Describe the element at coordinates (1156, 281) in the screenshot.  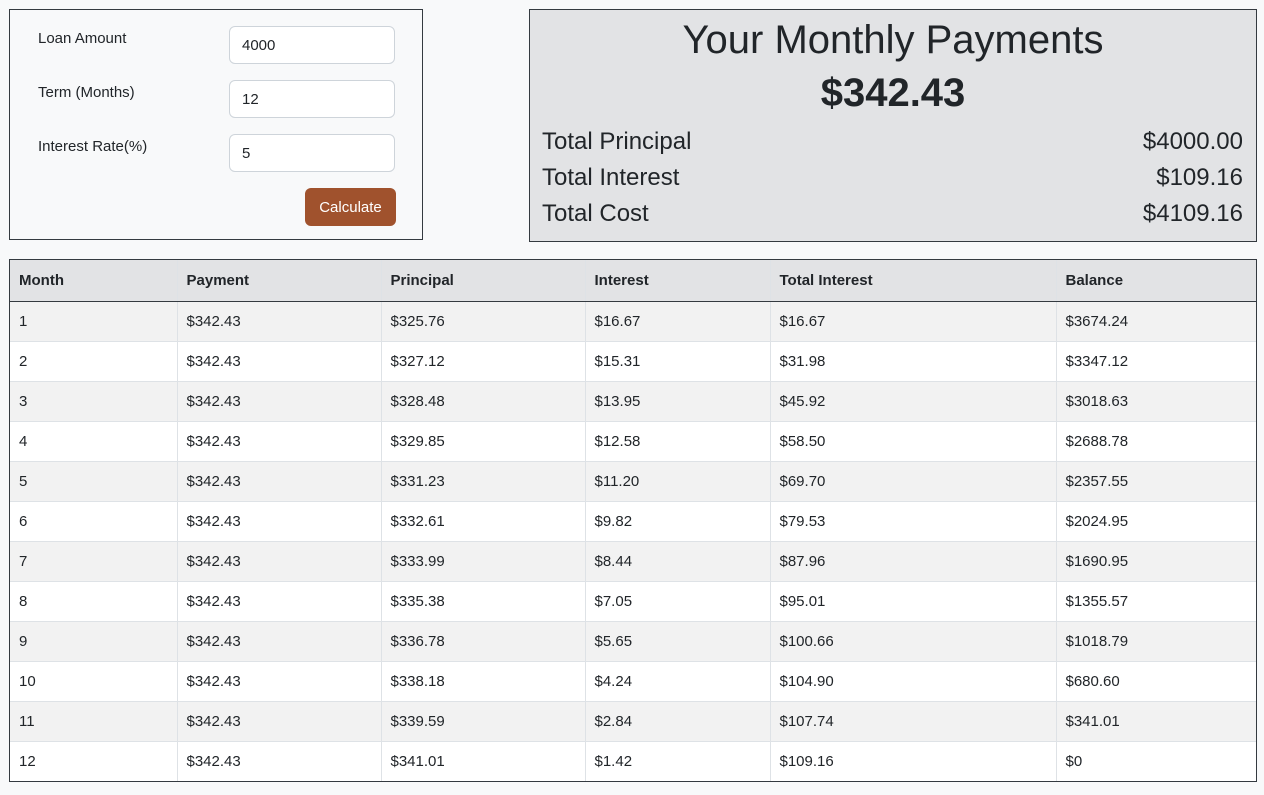
I see `column-header-balance: Balance` at that location.